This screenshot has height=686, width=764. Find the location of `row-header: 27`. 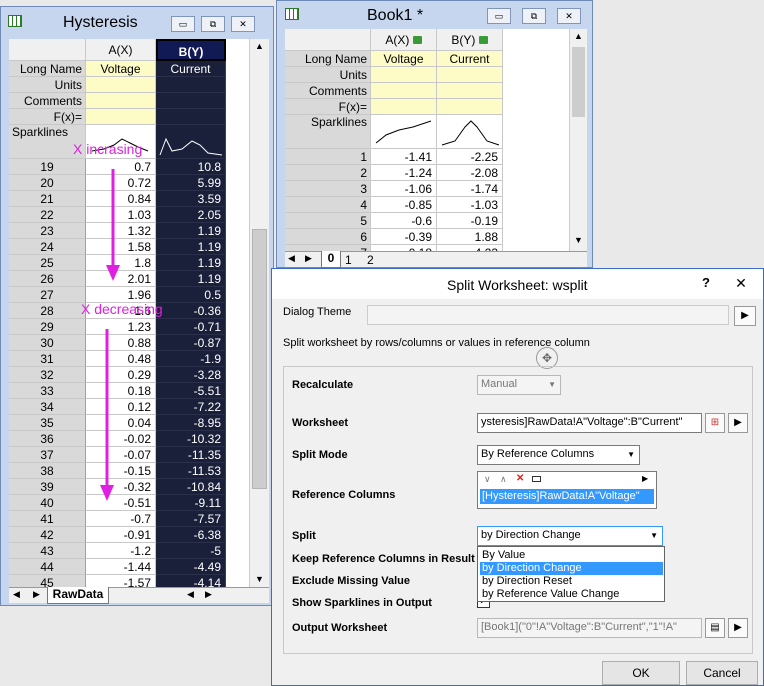

row-header: 27 is located at coordinates (47, 295).